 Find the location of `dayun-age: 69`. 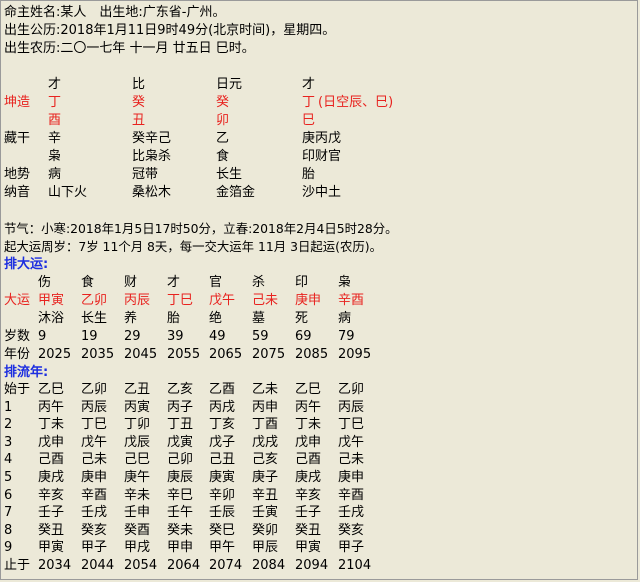

dayun-age: 69 is located at coordinates (303, 336).